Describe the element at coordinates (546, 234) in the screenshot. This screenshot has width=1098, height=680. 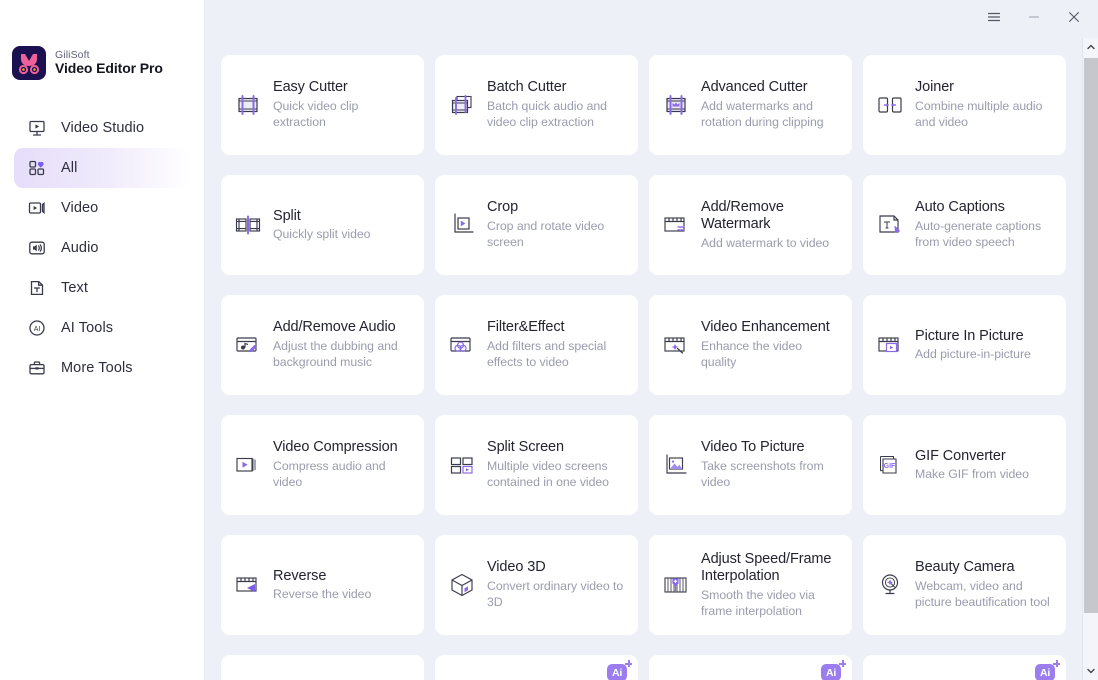
I see `tool-desc: Crop and rotate video screen` at that location.